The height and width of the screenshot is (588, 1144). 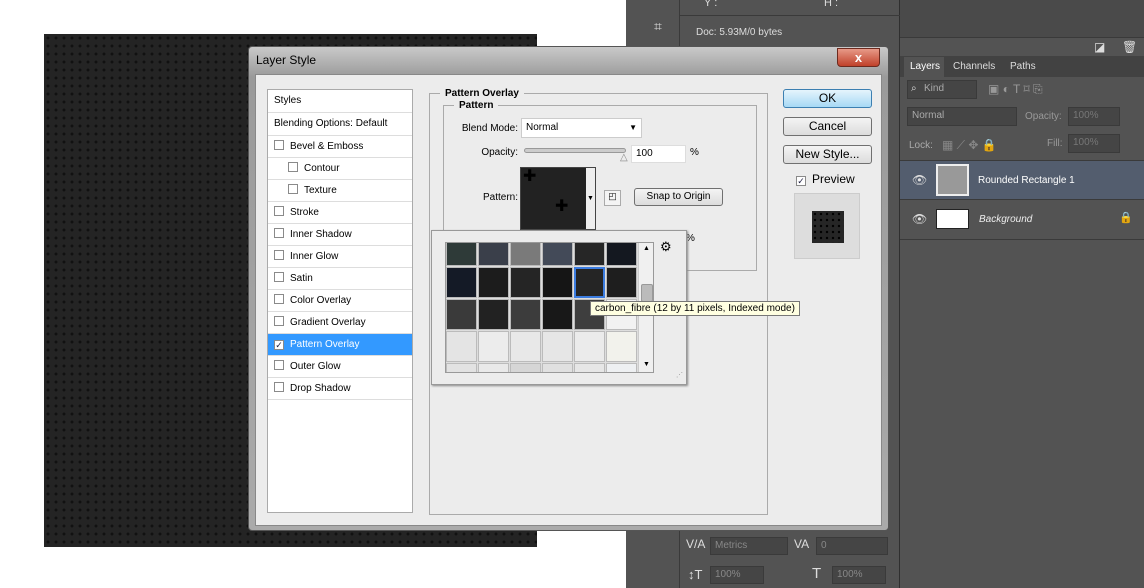 What do you see at coordinates (924, 67) in the screenshot?
I see `tab-layers: Layers` at bounding box center [924, 67].